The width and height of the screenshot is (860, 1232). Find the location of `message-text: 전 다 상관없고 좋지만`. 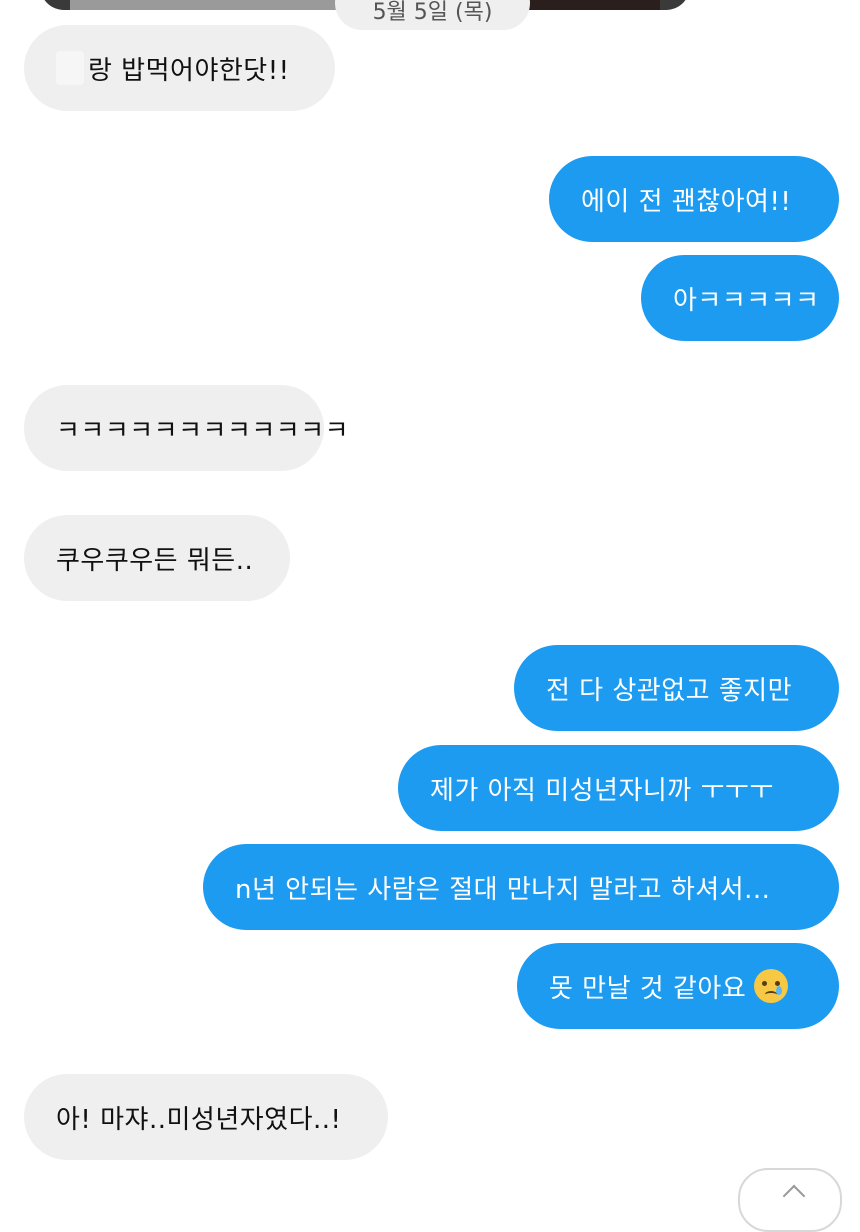

message-text: 전 다 상관없고 좋지만 is located at coordinates (669, 690).